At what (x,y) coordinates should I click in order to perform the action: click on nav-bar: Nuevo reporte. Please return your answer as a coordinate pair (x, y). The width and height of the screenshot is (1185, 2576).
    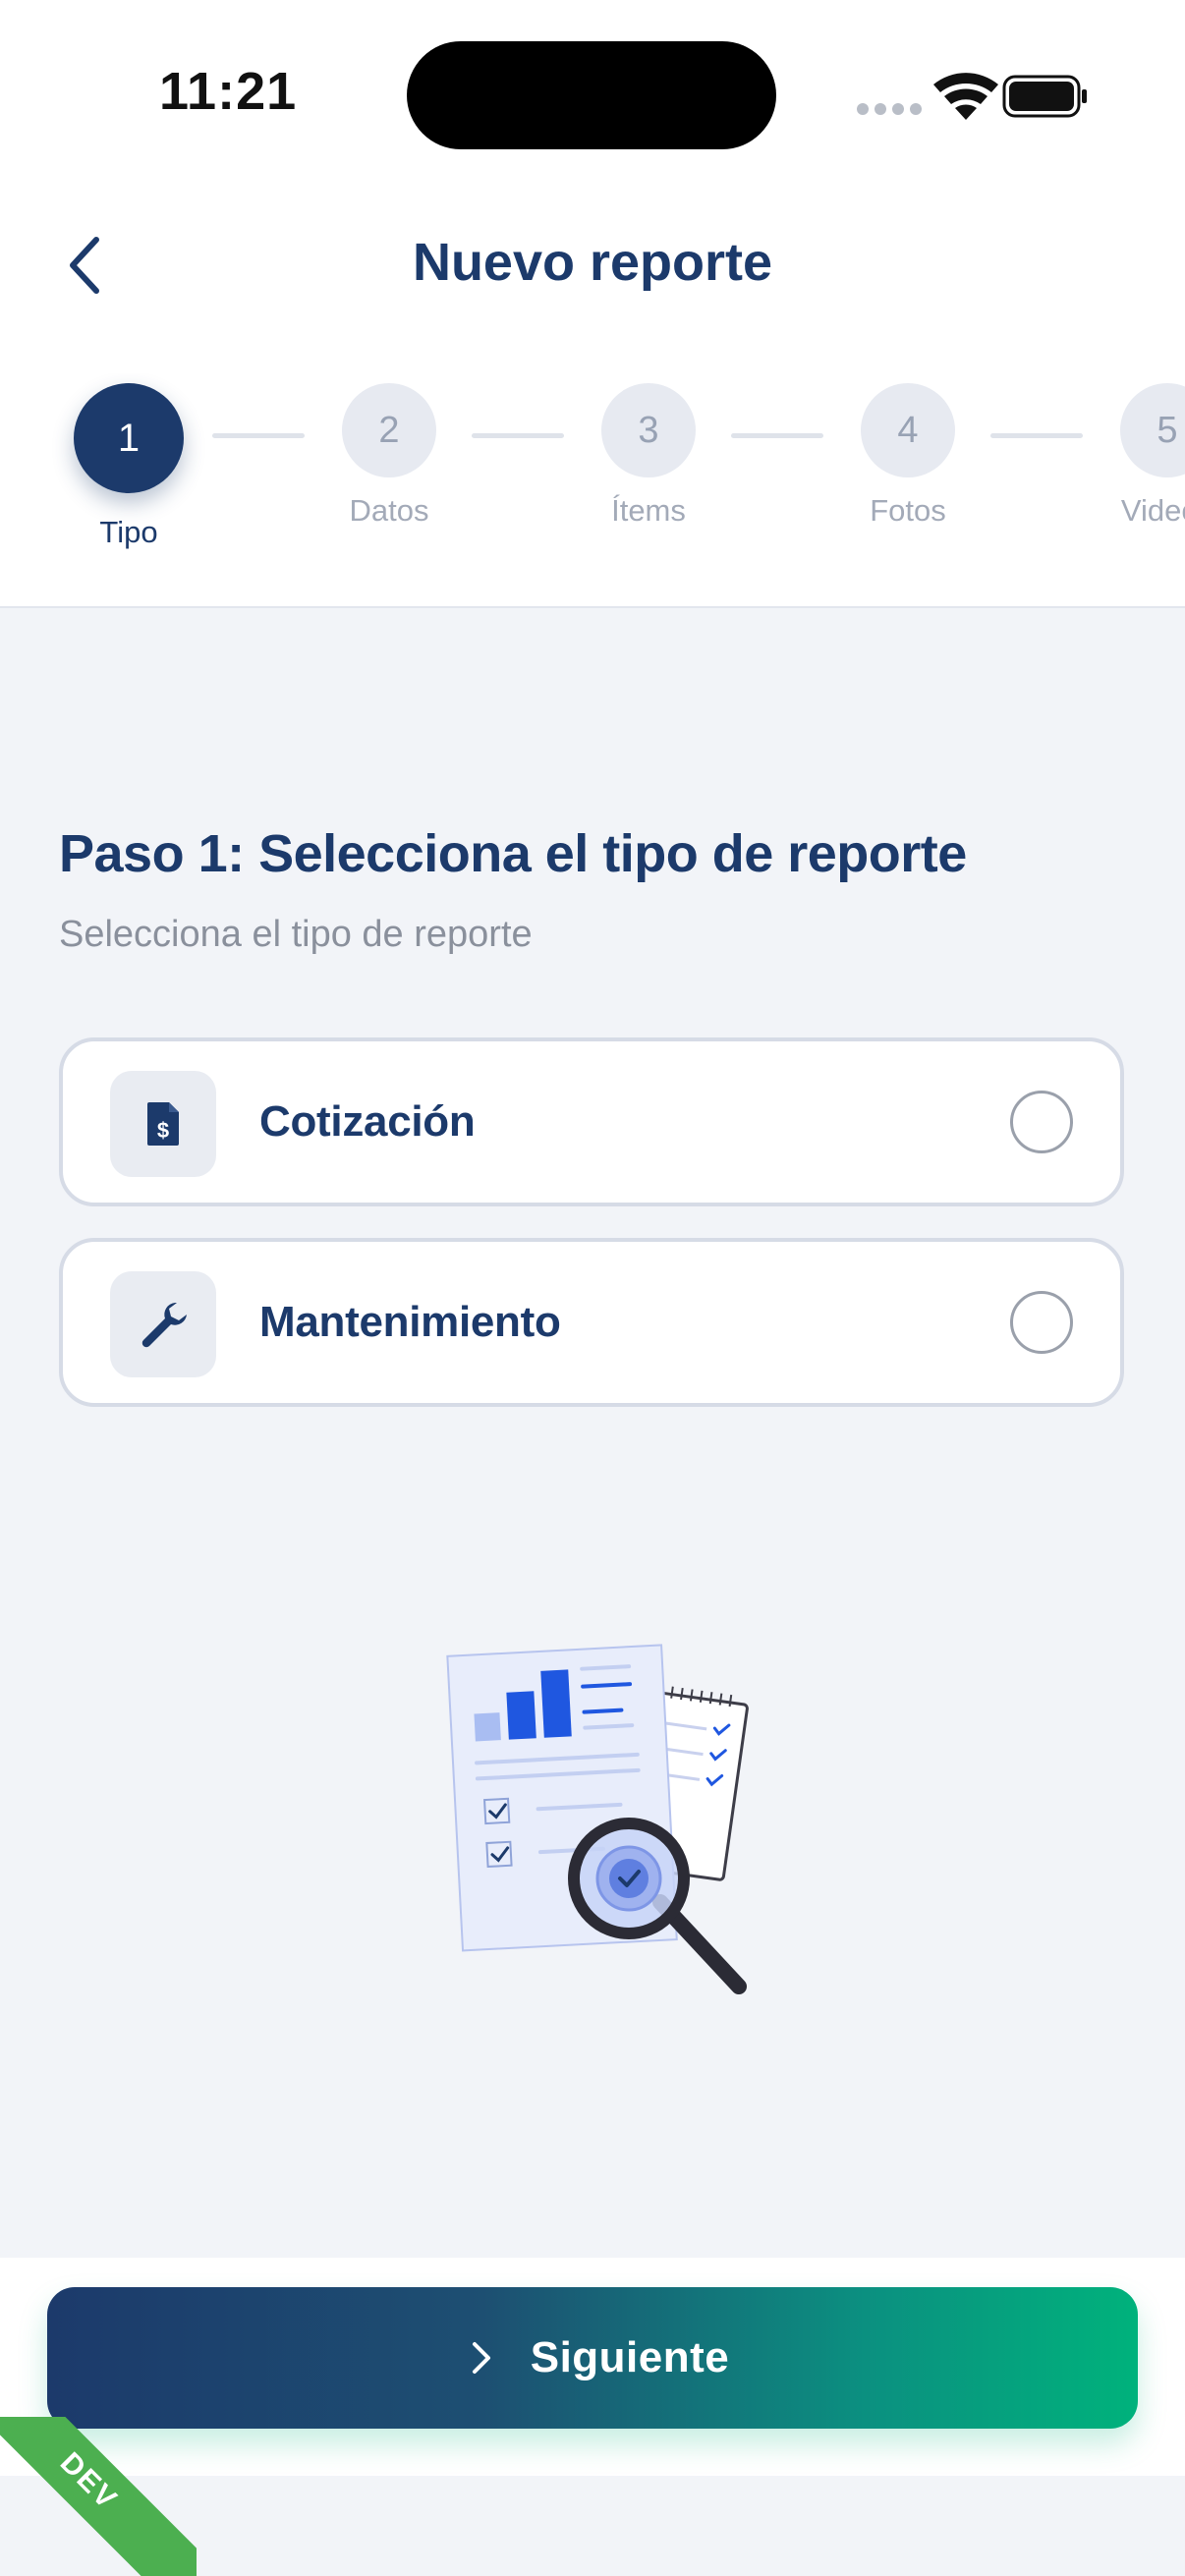
    Looking at the image, I should click on (592, 265).